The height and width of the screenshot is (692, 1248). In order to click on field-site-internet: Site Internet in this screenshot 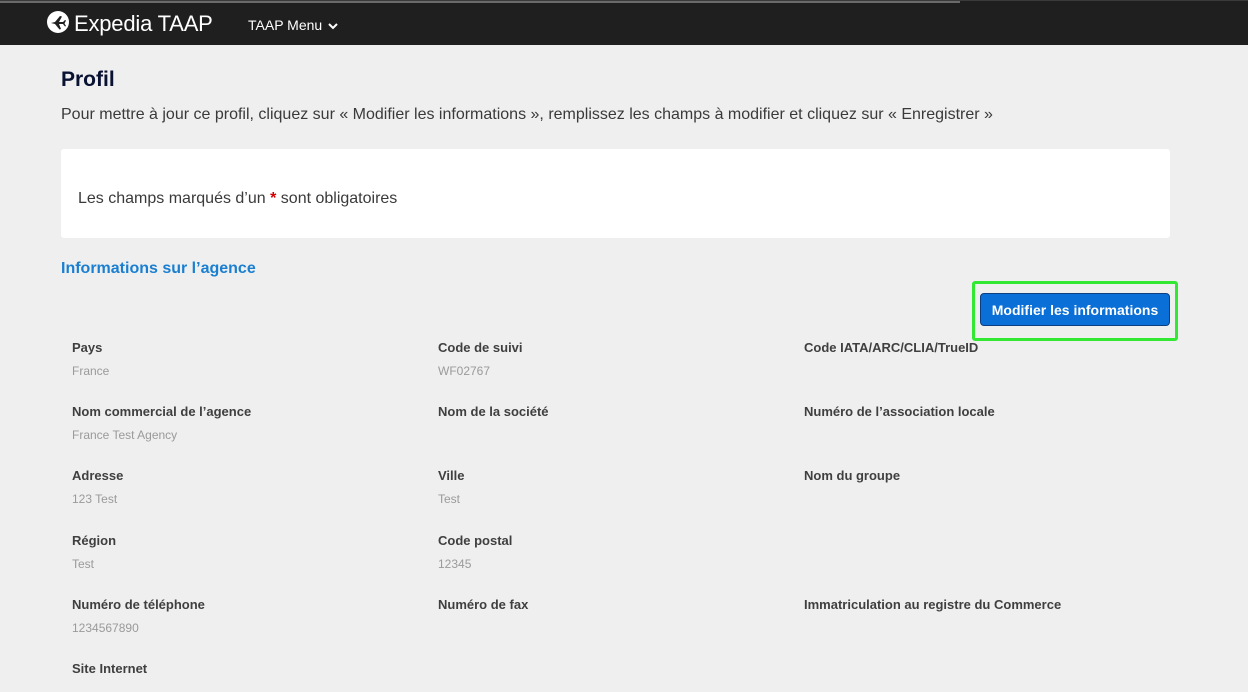, I will do `click(109, 668)`.